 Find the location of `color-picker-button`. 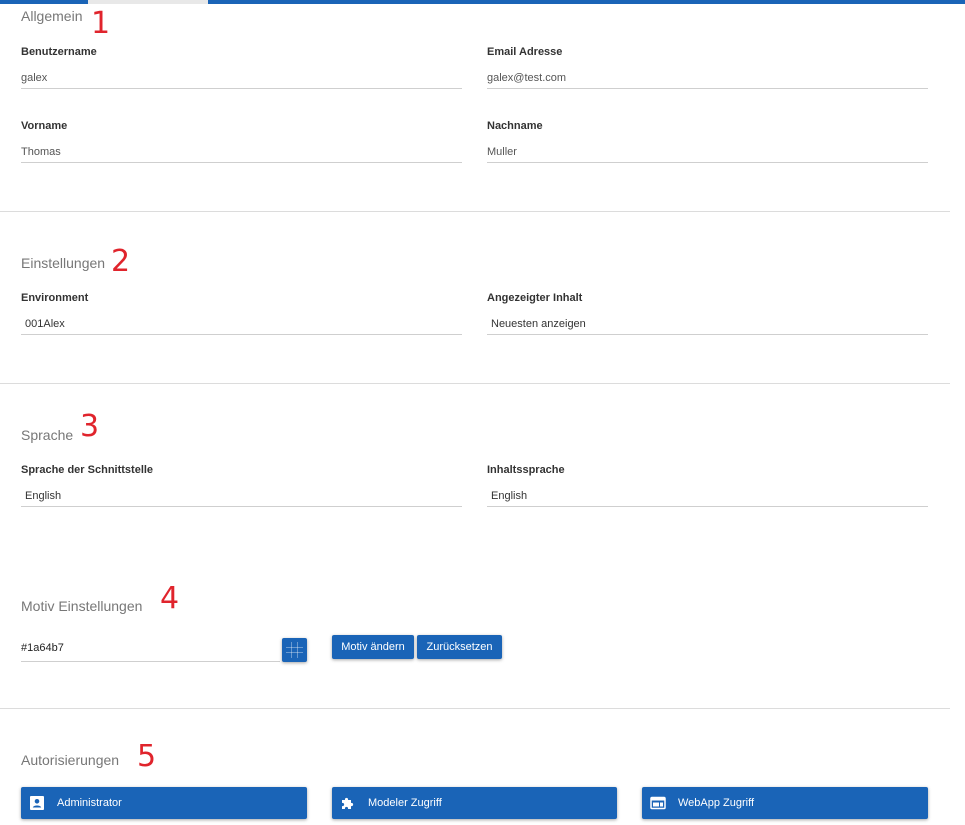

color-picker-button is located at coordinates (294, 650).